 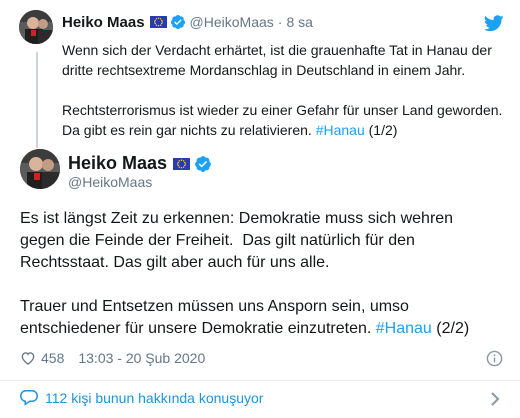 What do you see at coordinates (299, 22) in the screenshot?
I see `tweet-time: 8 sa` at bounding box center [299, 22].